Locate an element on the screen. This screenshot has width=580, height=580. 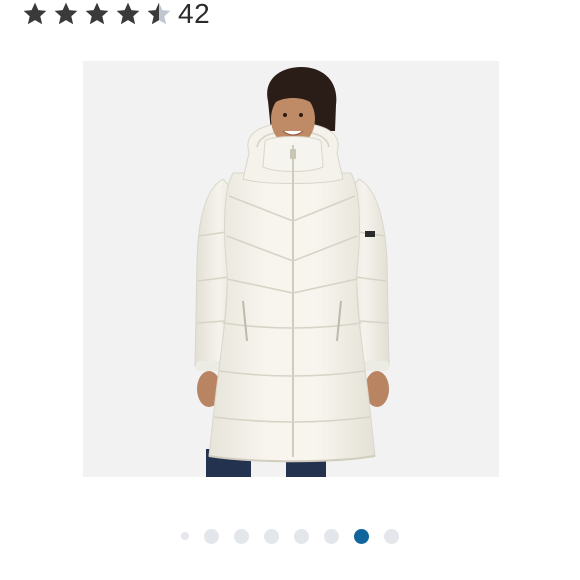
rating-stars is located at coordinates (99, 14).